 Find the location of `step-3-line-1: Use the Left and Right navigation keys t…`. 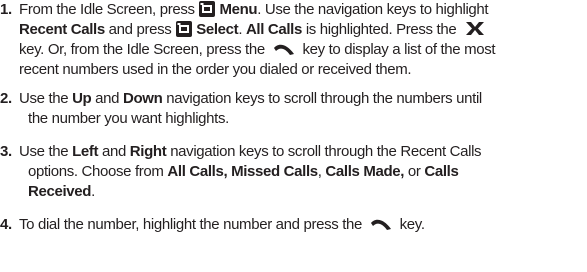

step-3-line-1: Use the Left and Right navigation keys t… is located at coordinates (250, 151).